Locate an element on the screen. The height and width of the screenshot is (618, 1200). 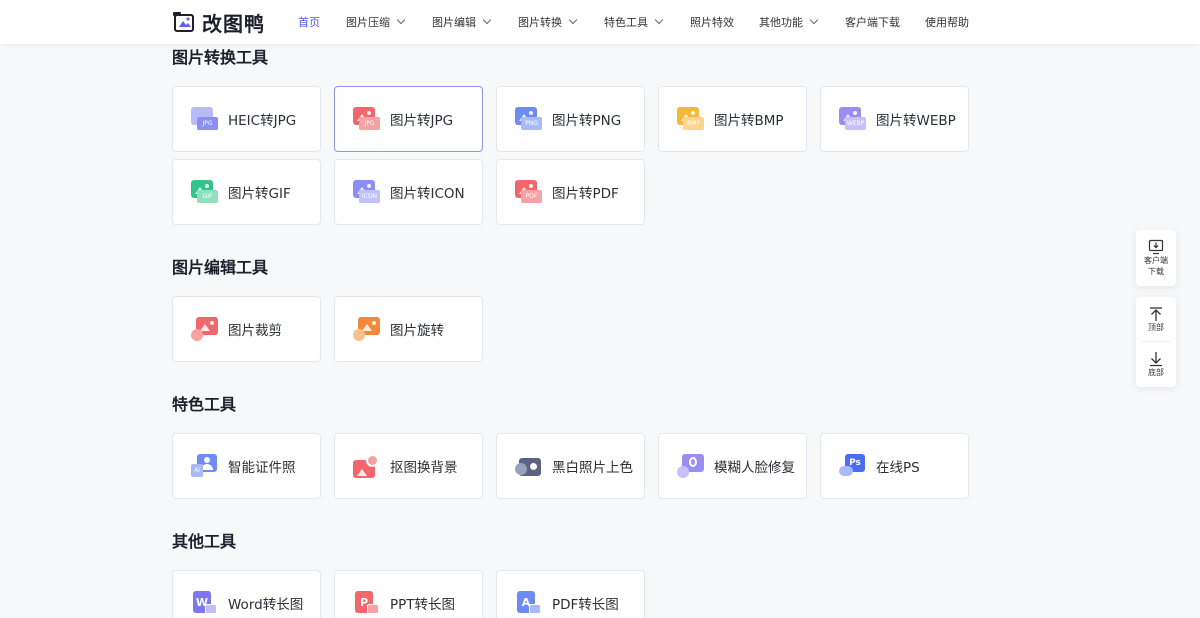
nav-other-functions: 其他功能 is located at coordinates (802, 22).